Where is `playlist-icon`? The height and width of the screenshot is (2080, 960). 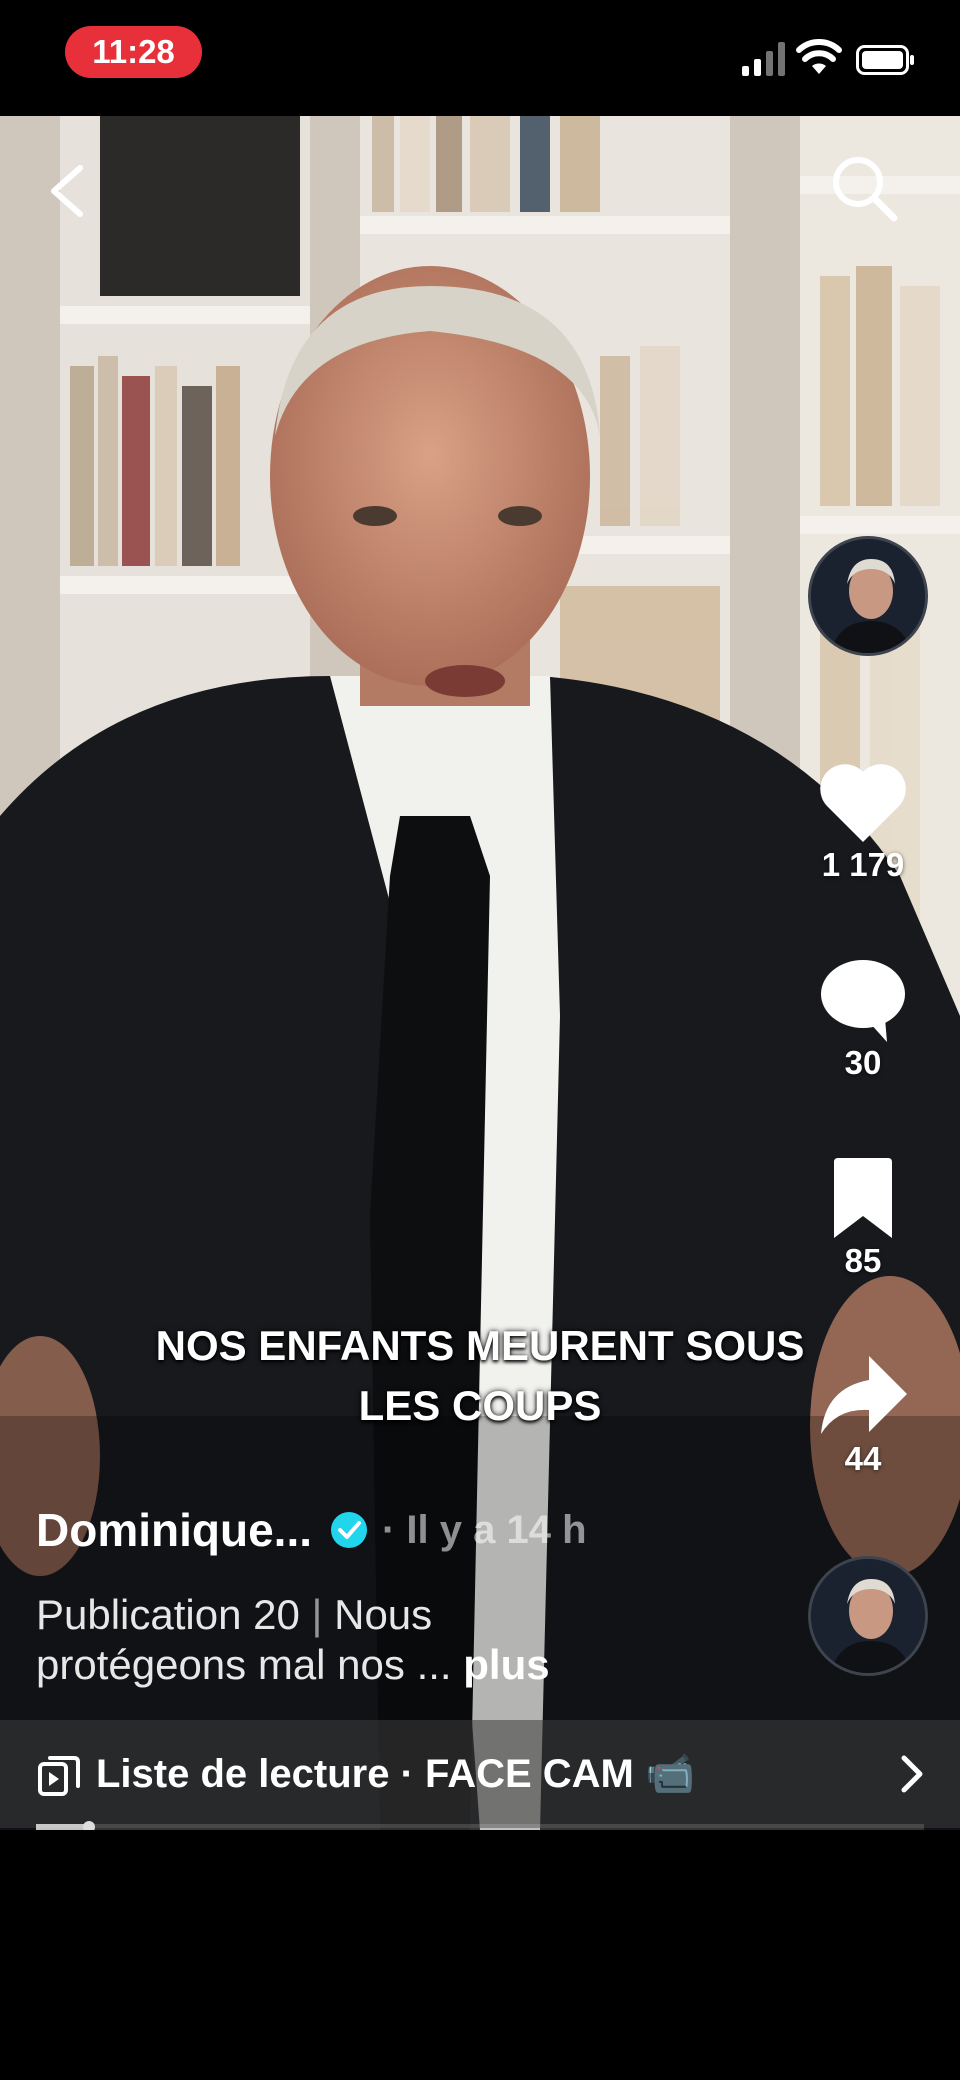
playlist-icon is located at coordinates (59, 1776).